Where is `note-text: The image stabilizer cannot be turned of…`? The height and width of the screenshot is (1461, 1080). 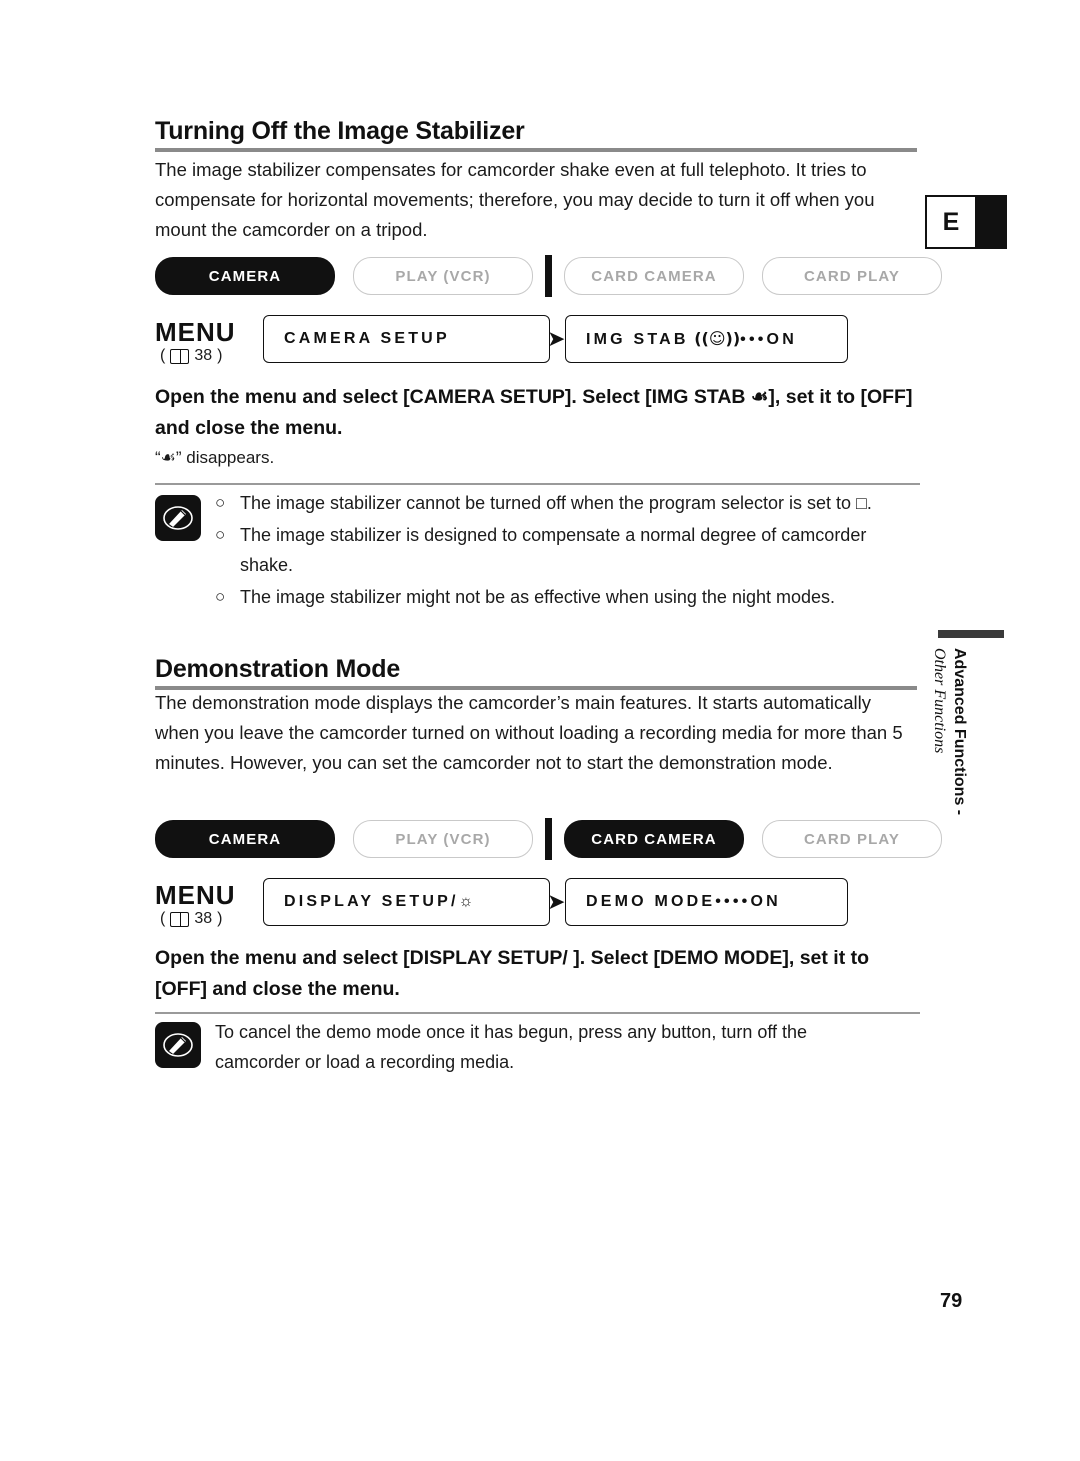 note-text: The image stabilizer cannot be turned of… is located at coordinates (556, 503).